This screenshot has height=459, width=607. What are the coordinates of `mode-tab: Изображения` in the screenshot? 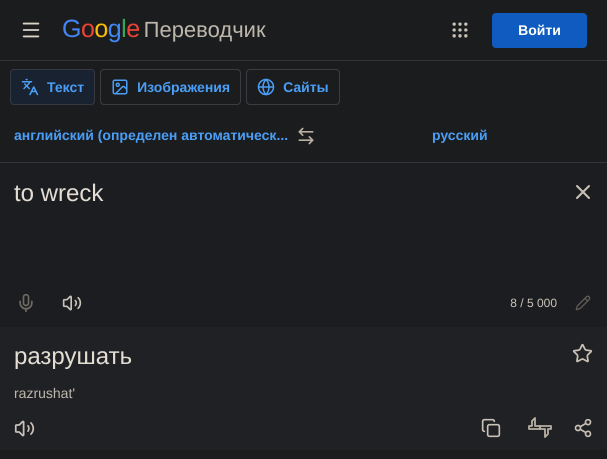 It's located at (171, 87).